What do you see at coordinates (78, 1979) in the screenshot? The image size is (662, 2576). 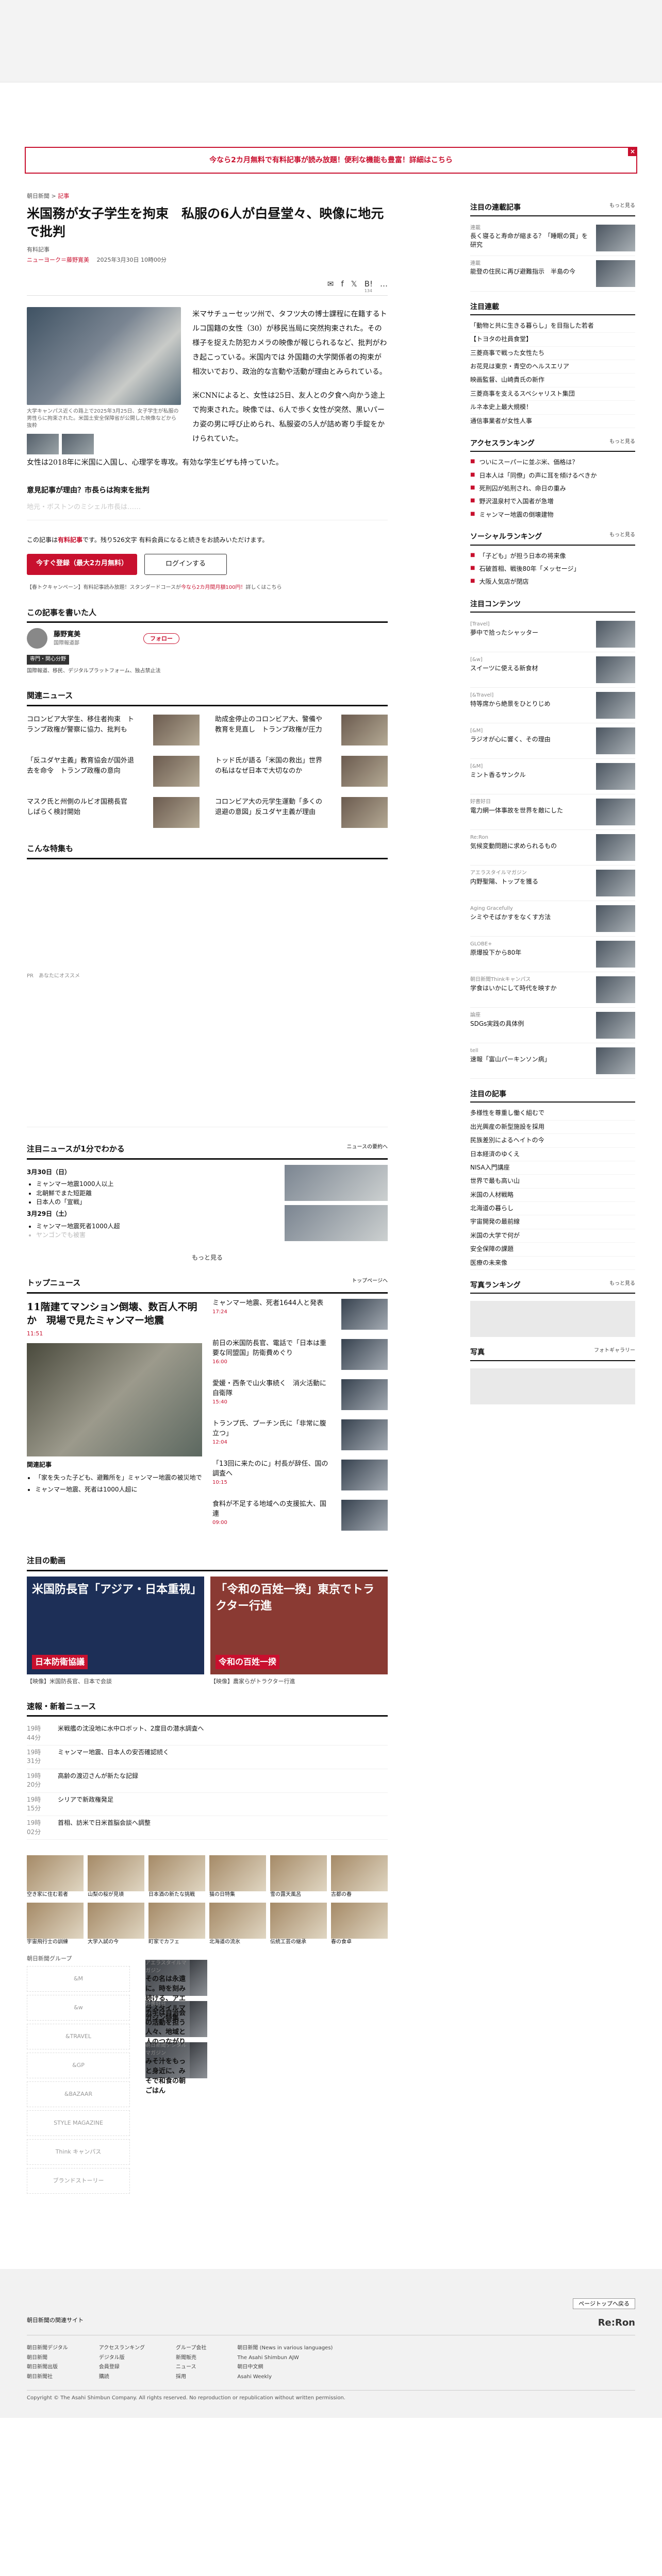 I see `brand-logo: &M` at bounding box center [78, 1979].